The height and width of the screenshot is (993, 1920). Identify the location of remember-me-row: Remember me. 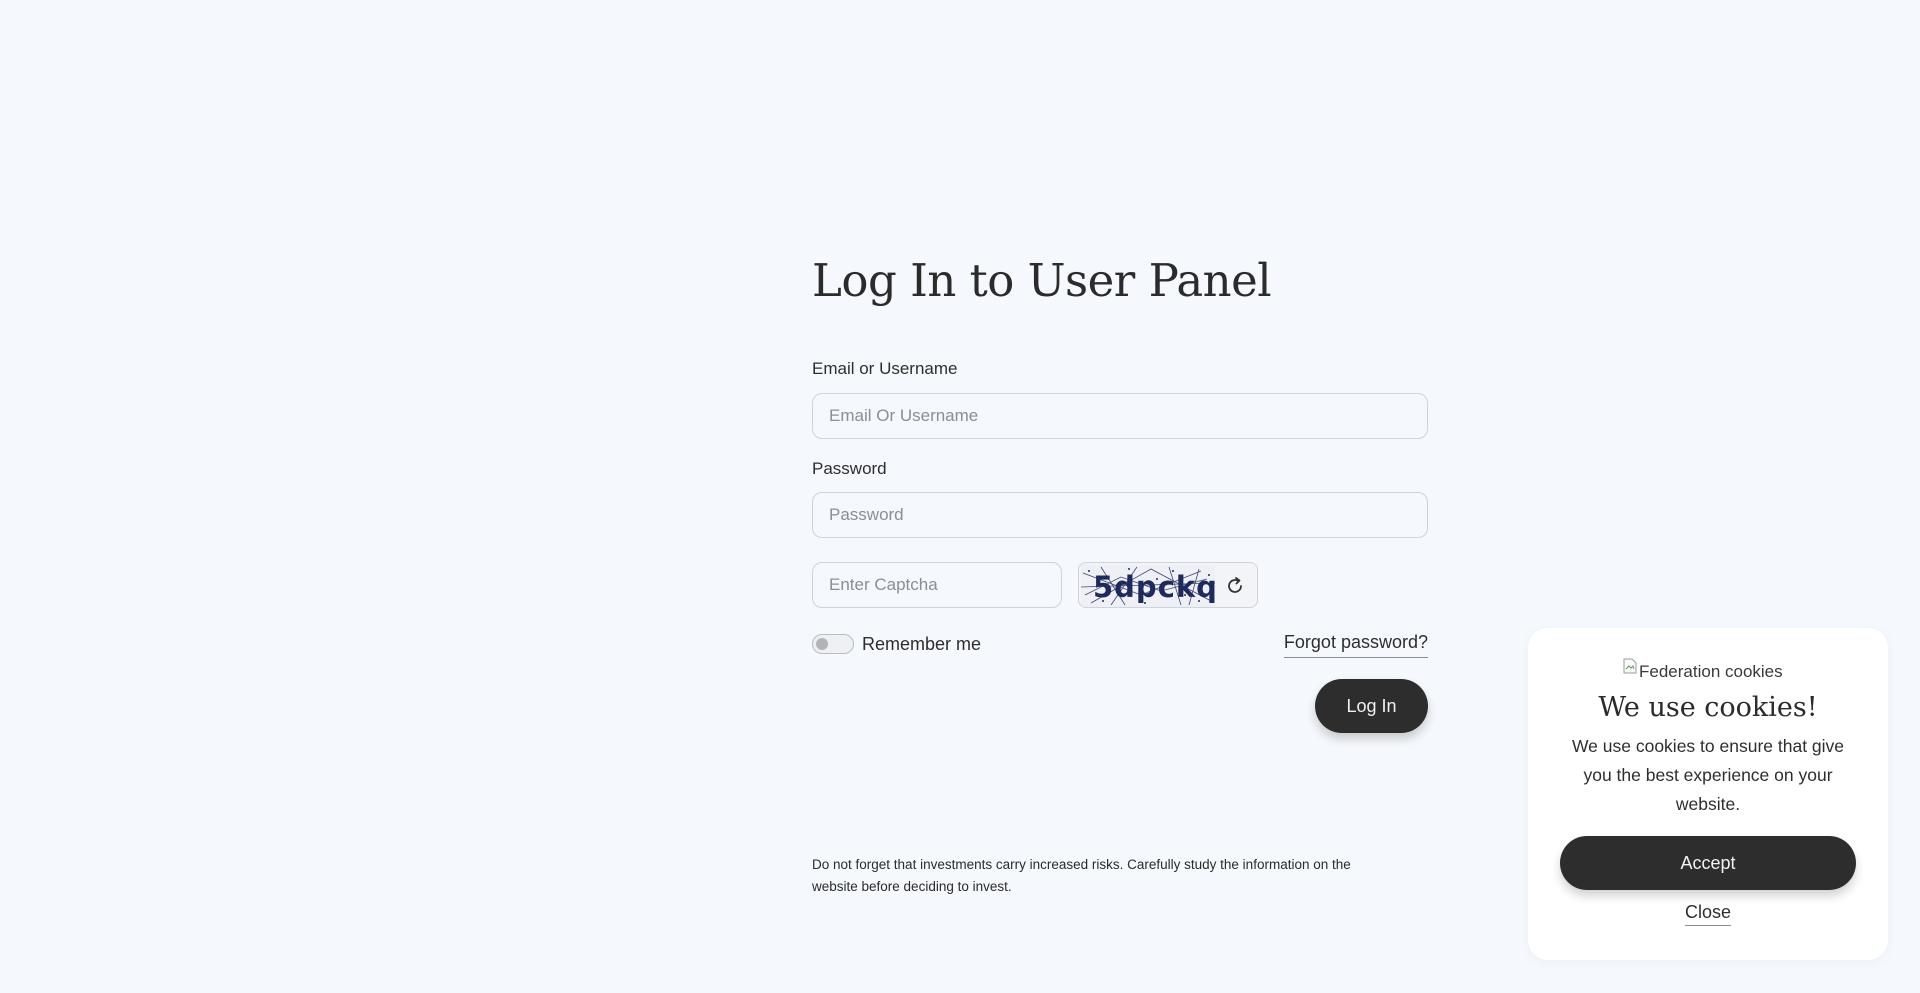
(896, 644).